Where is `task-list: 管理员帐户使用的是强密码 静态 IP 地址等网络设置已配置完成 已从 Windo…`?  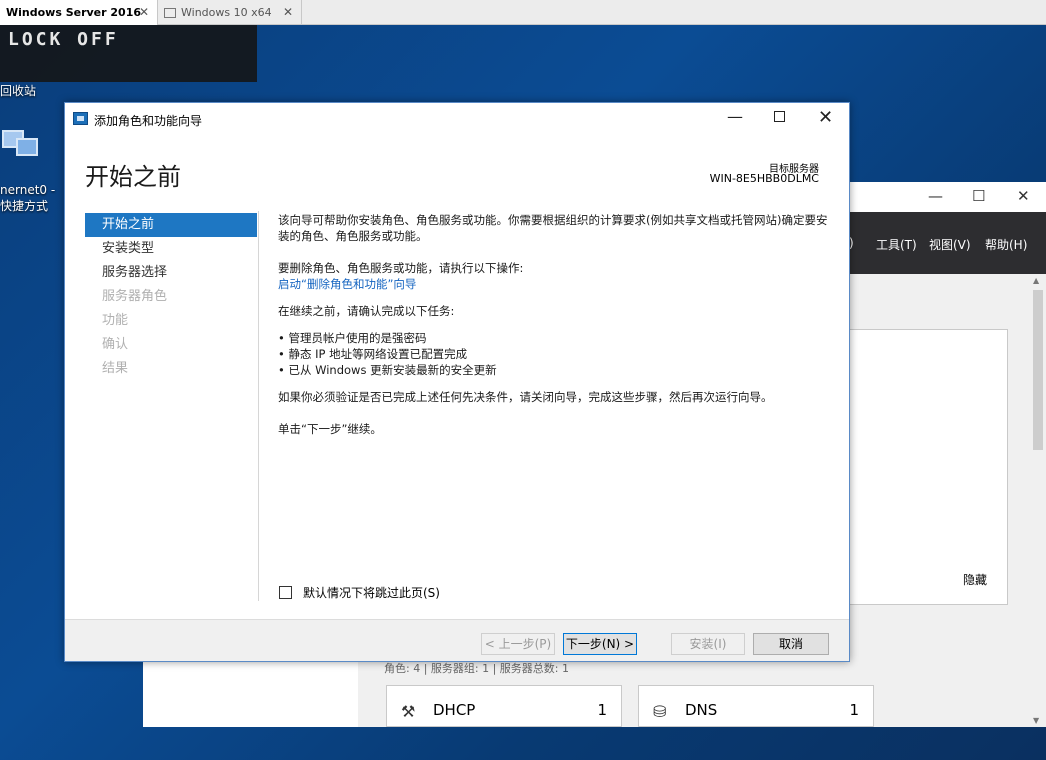
task-list: 管理员帐户使用的是强密码 静态 IP 地址等网络设置已配置完成 已从 Windo… is located at coordinates (553, 354).